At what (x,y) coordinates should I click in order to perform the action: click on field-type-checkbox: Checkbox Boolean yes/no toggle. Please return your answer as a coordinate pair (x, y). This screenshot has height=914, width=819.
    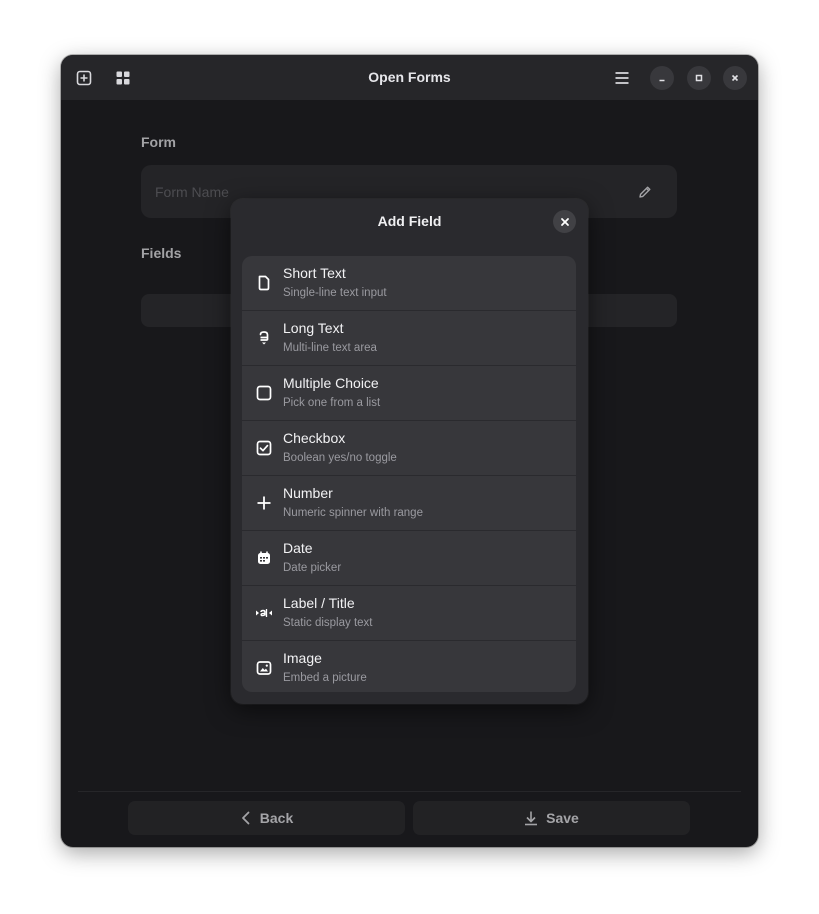
    Looking at the image, I should click on (409, 448).